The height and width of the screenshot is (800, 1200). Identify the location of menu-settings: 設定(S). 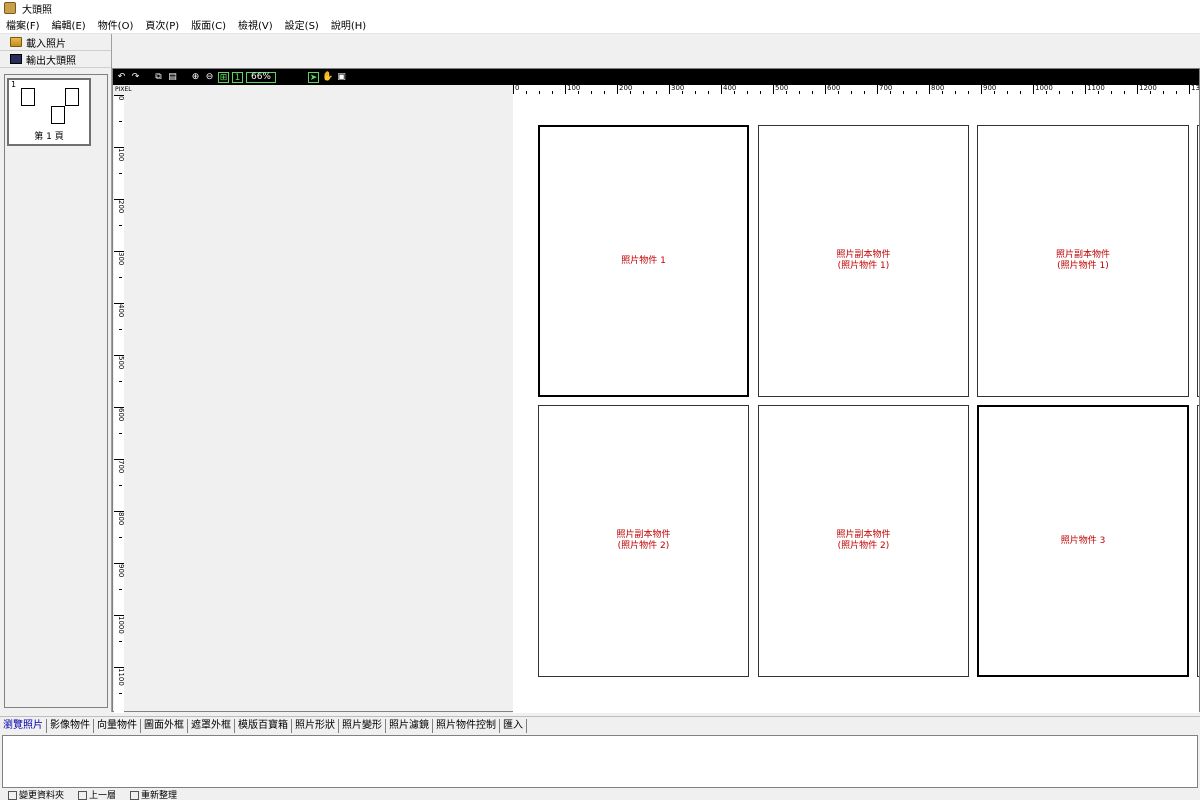
(302, 24).